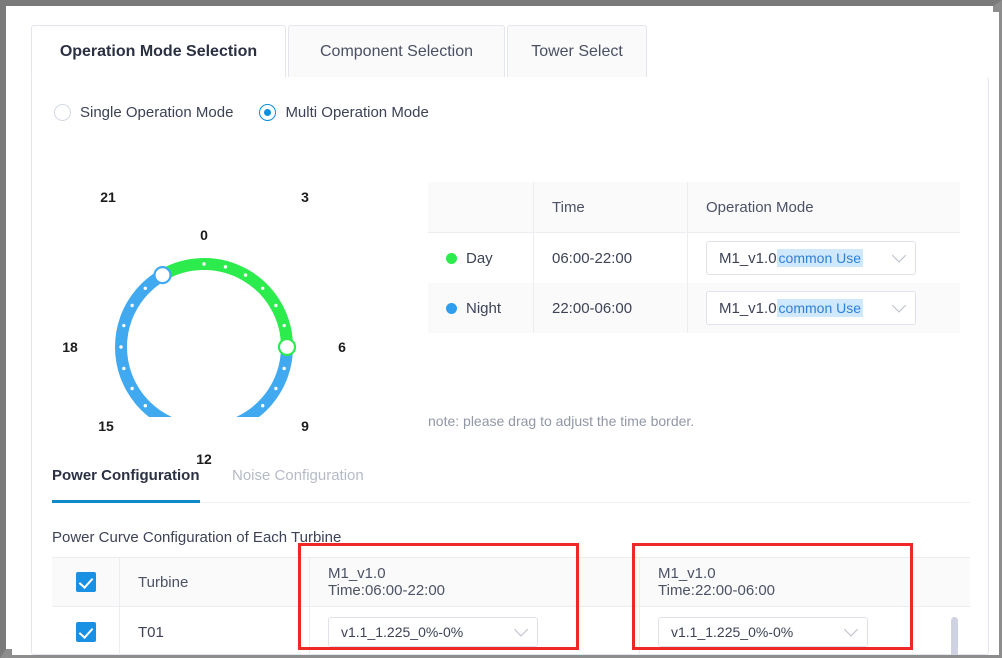 The image size is (1002, 658). Describe the element at coordinates (611, 207) in the screenshot. I see `header-cell-time: Time` at that location.